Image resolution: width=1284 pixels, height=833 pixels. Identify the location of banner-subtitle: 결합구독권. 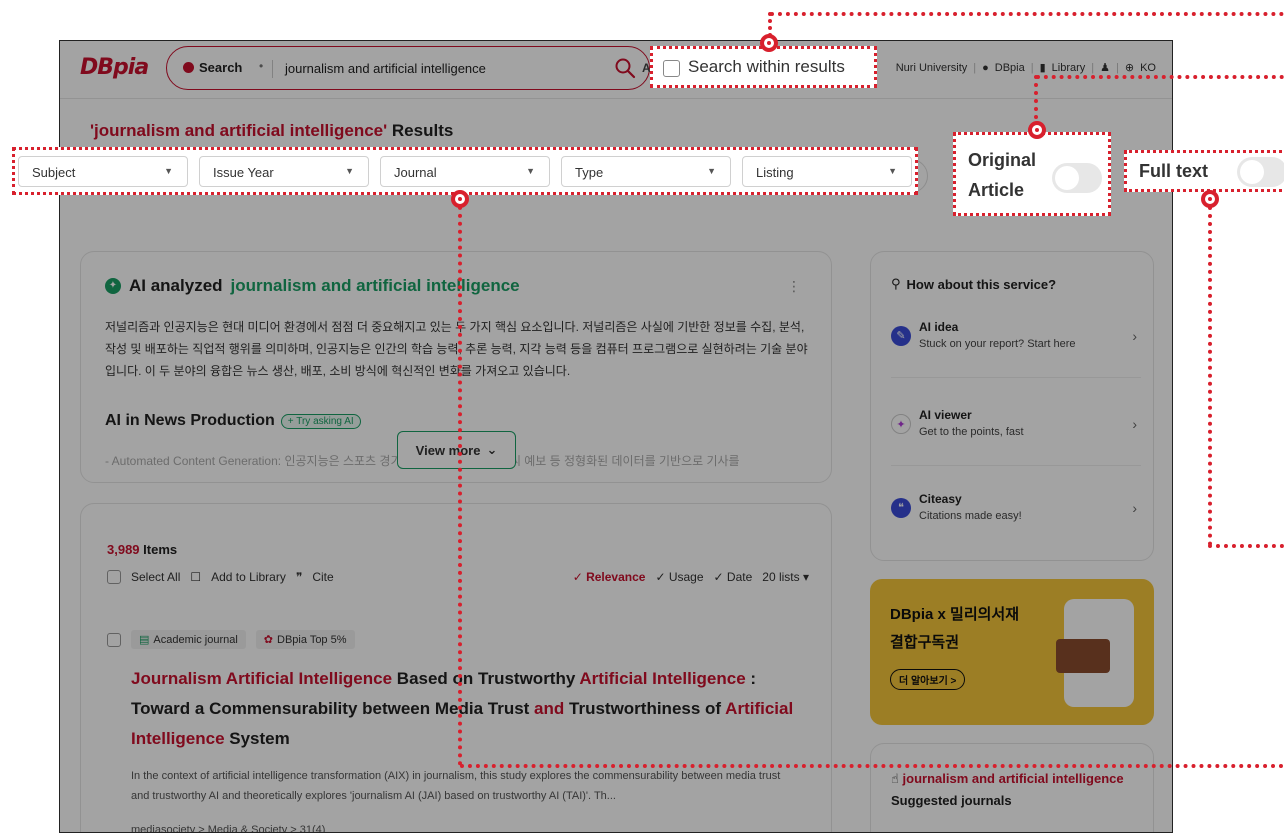
(925, 642).